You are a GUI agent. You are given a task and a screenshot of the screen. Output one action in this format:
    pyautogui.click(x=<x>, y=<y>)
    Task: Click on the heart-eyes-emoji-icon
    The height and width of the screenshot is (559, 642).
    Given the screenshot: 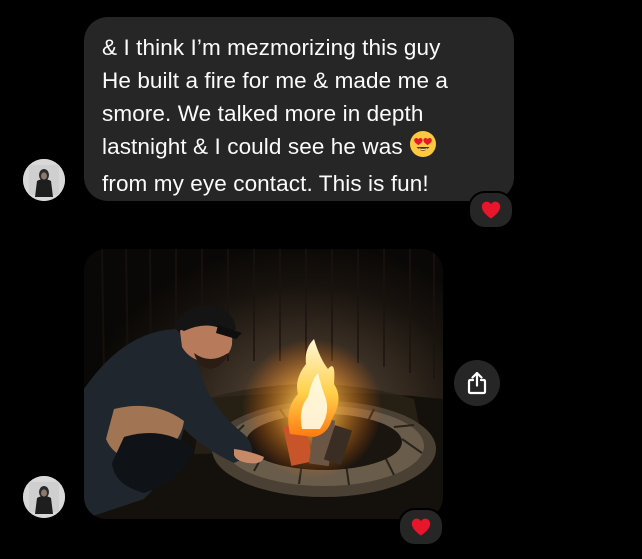 What is the action you would take?
    pyautogui.click(x=423, y=148)
    